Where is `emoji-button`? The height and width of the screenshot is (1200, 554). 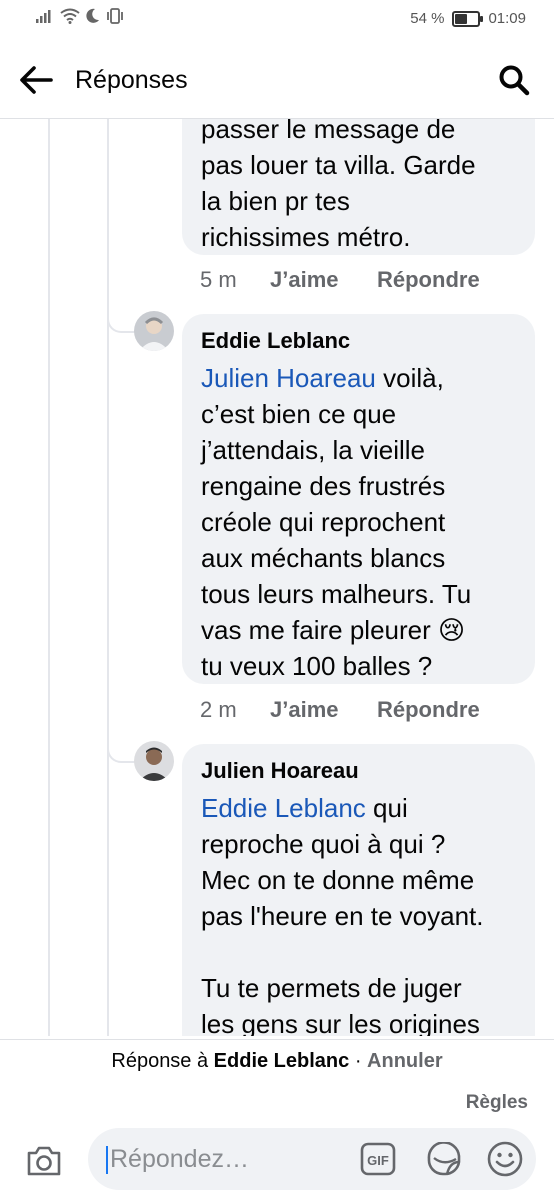
emoji-button is located at coordinates (505, 1159).